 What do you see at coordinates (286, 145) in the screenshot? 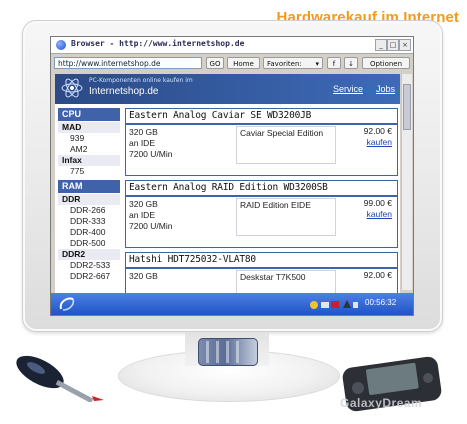
I see `product-edition: Caviar Special Edition` at bounding box center [286, 145].